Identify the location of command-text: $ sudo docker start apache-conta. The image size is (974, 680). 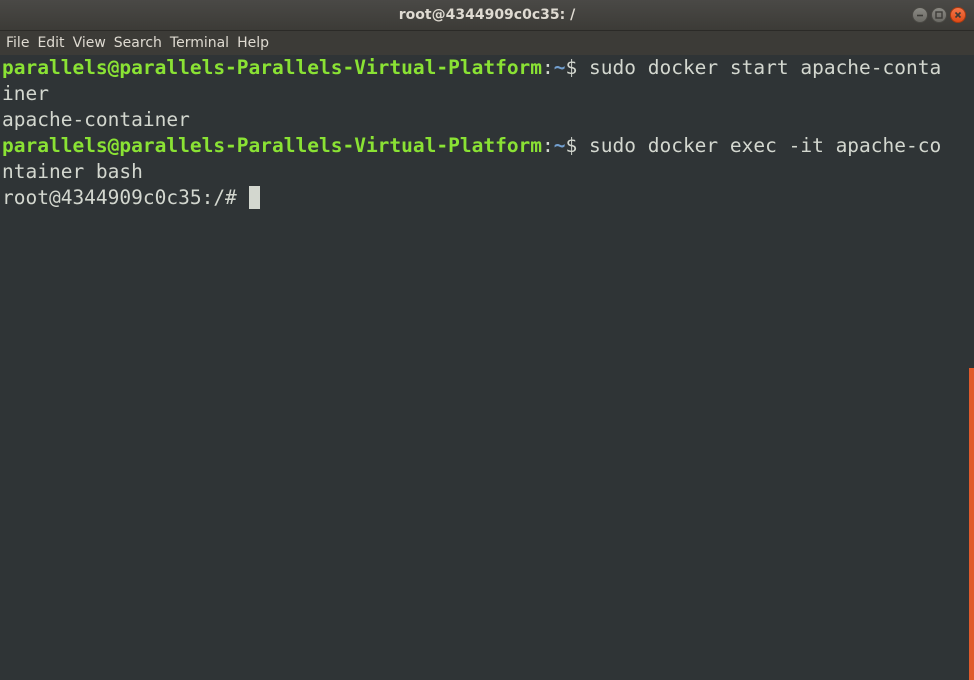
(753, 67).